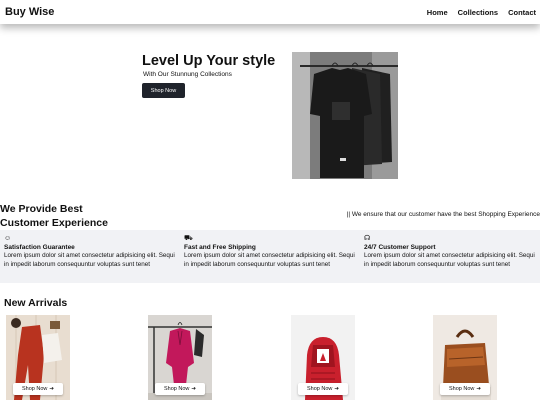 Image resolution: width=540 pixels, height=405 pixels. What do you see at coordinates (29, 12) in the screenshot?
I see `brand-logo: Buy Wise` at bounding box center [29, 12].